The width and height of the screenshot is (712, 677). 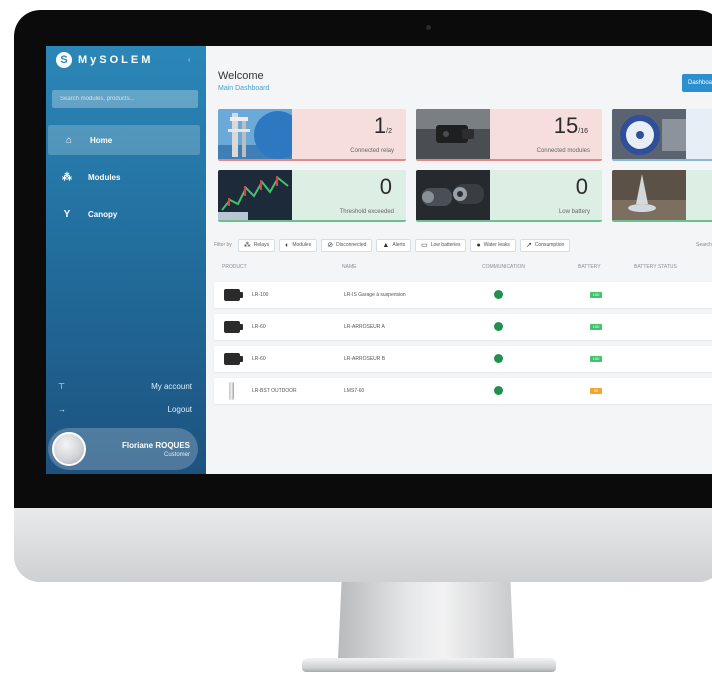 I want to click on chip-label: Low batteries, so click(x=445, y=245).